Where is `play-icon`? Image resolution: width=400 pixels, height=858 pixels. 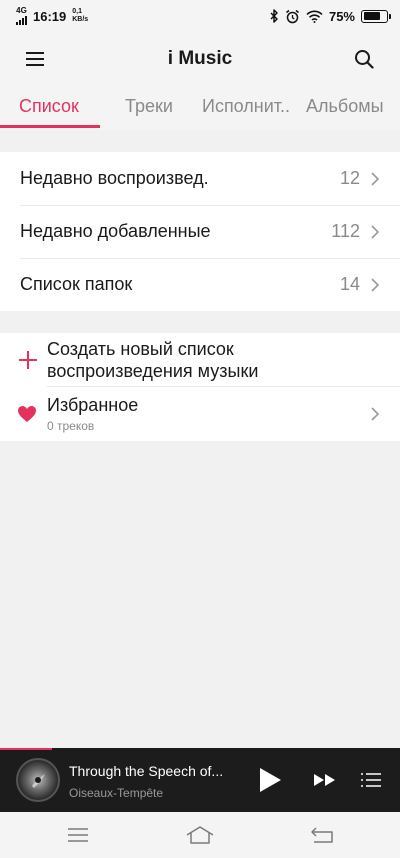 play-icon is located at coordinates (270, 780).